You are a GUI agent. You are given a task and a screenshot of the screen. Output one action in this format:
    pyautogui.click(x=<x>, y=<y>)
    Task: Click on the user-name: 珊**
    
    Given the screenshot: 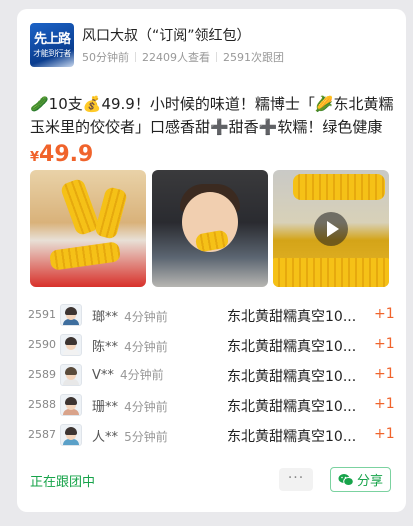 What is the action you would take?
    pyautogui.click(x=105, y=407)
    